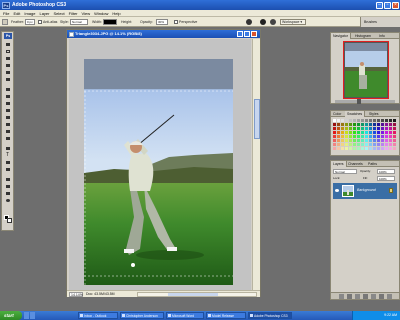 The image size is (400, 320). What do you see at coordinates (193, 294) in the screenshot?
I see `horizontal-scroll-thumb` at bounding box center [193, 294].